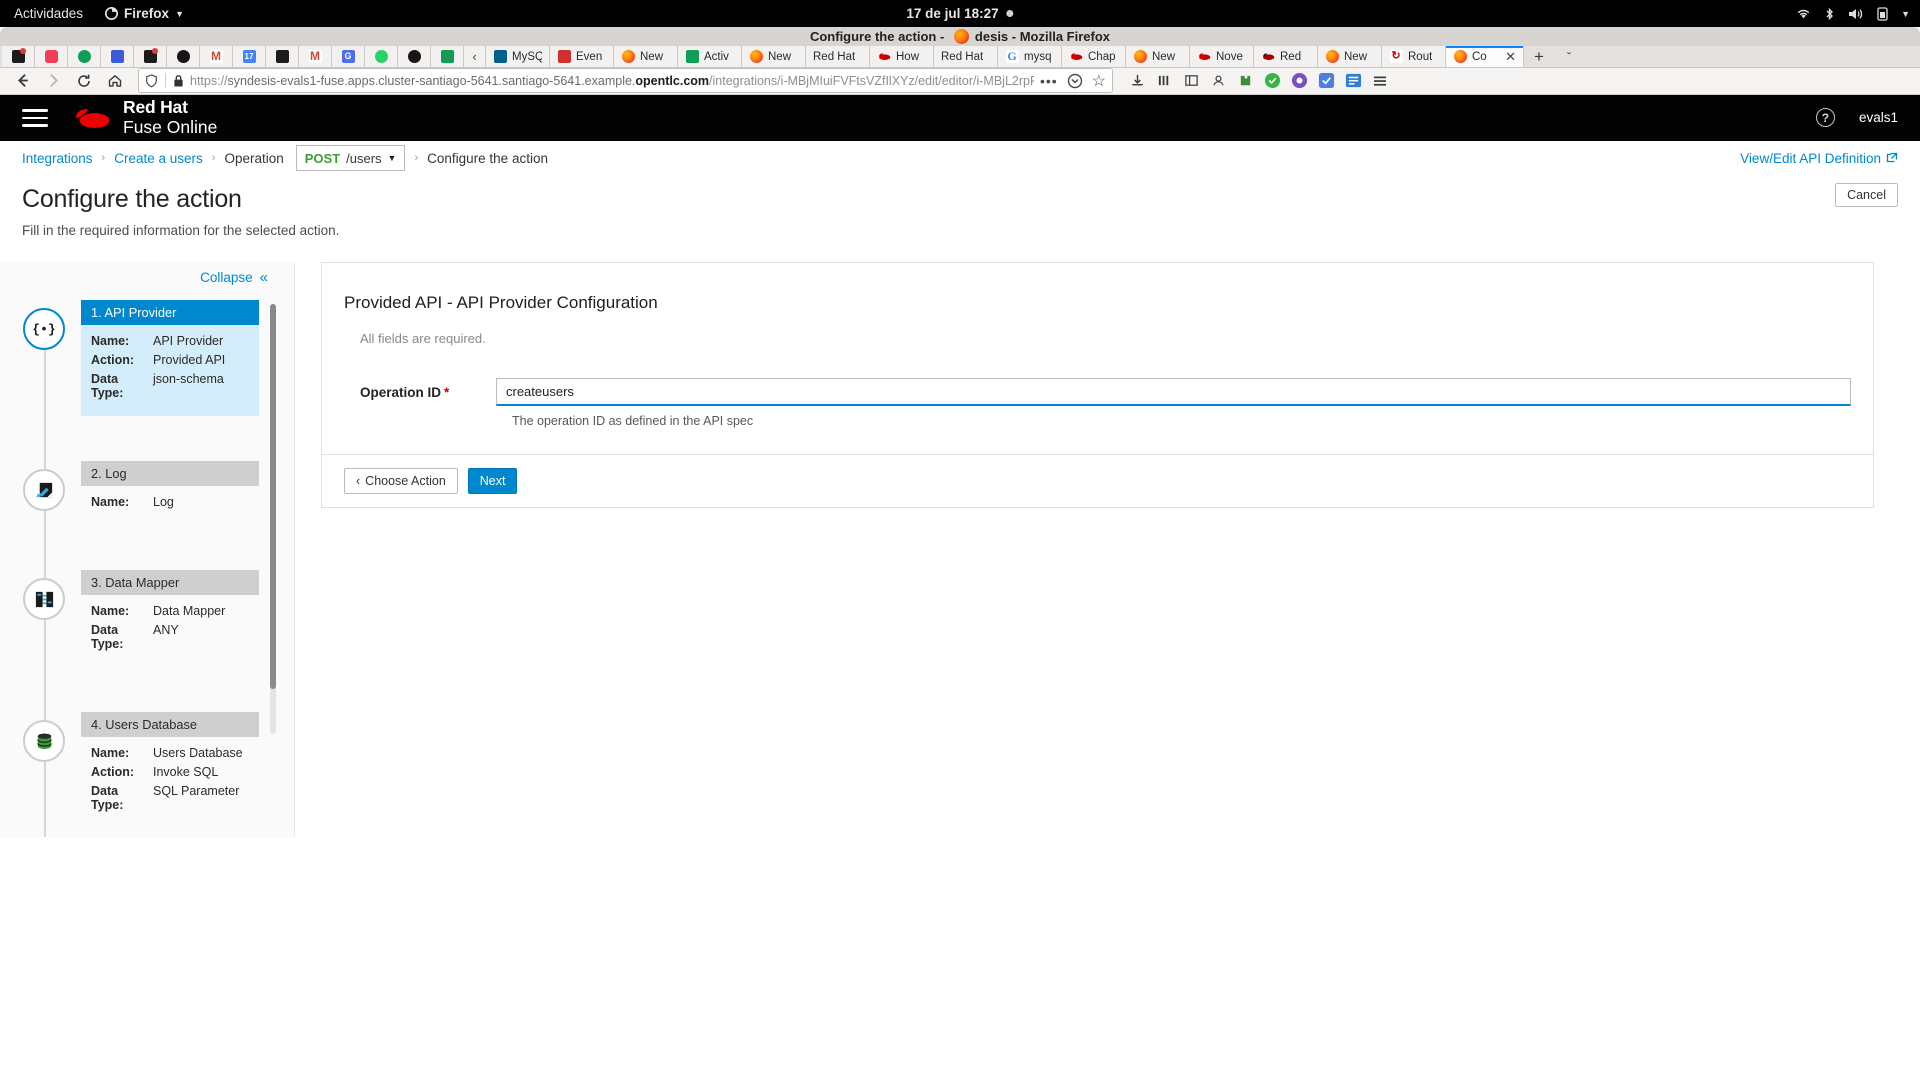 Image resolution: width=1920 pixels, height=1080 pixels. I want to click on breadcrumb-item-integrations: Integrations, so click(57, 158).